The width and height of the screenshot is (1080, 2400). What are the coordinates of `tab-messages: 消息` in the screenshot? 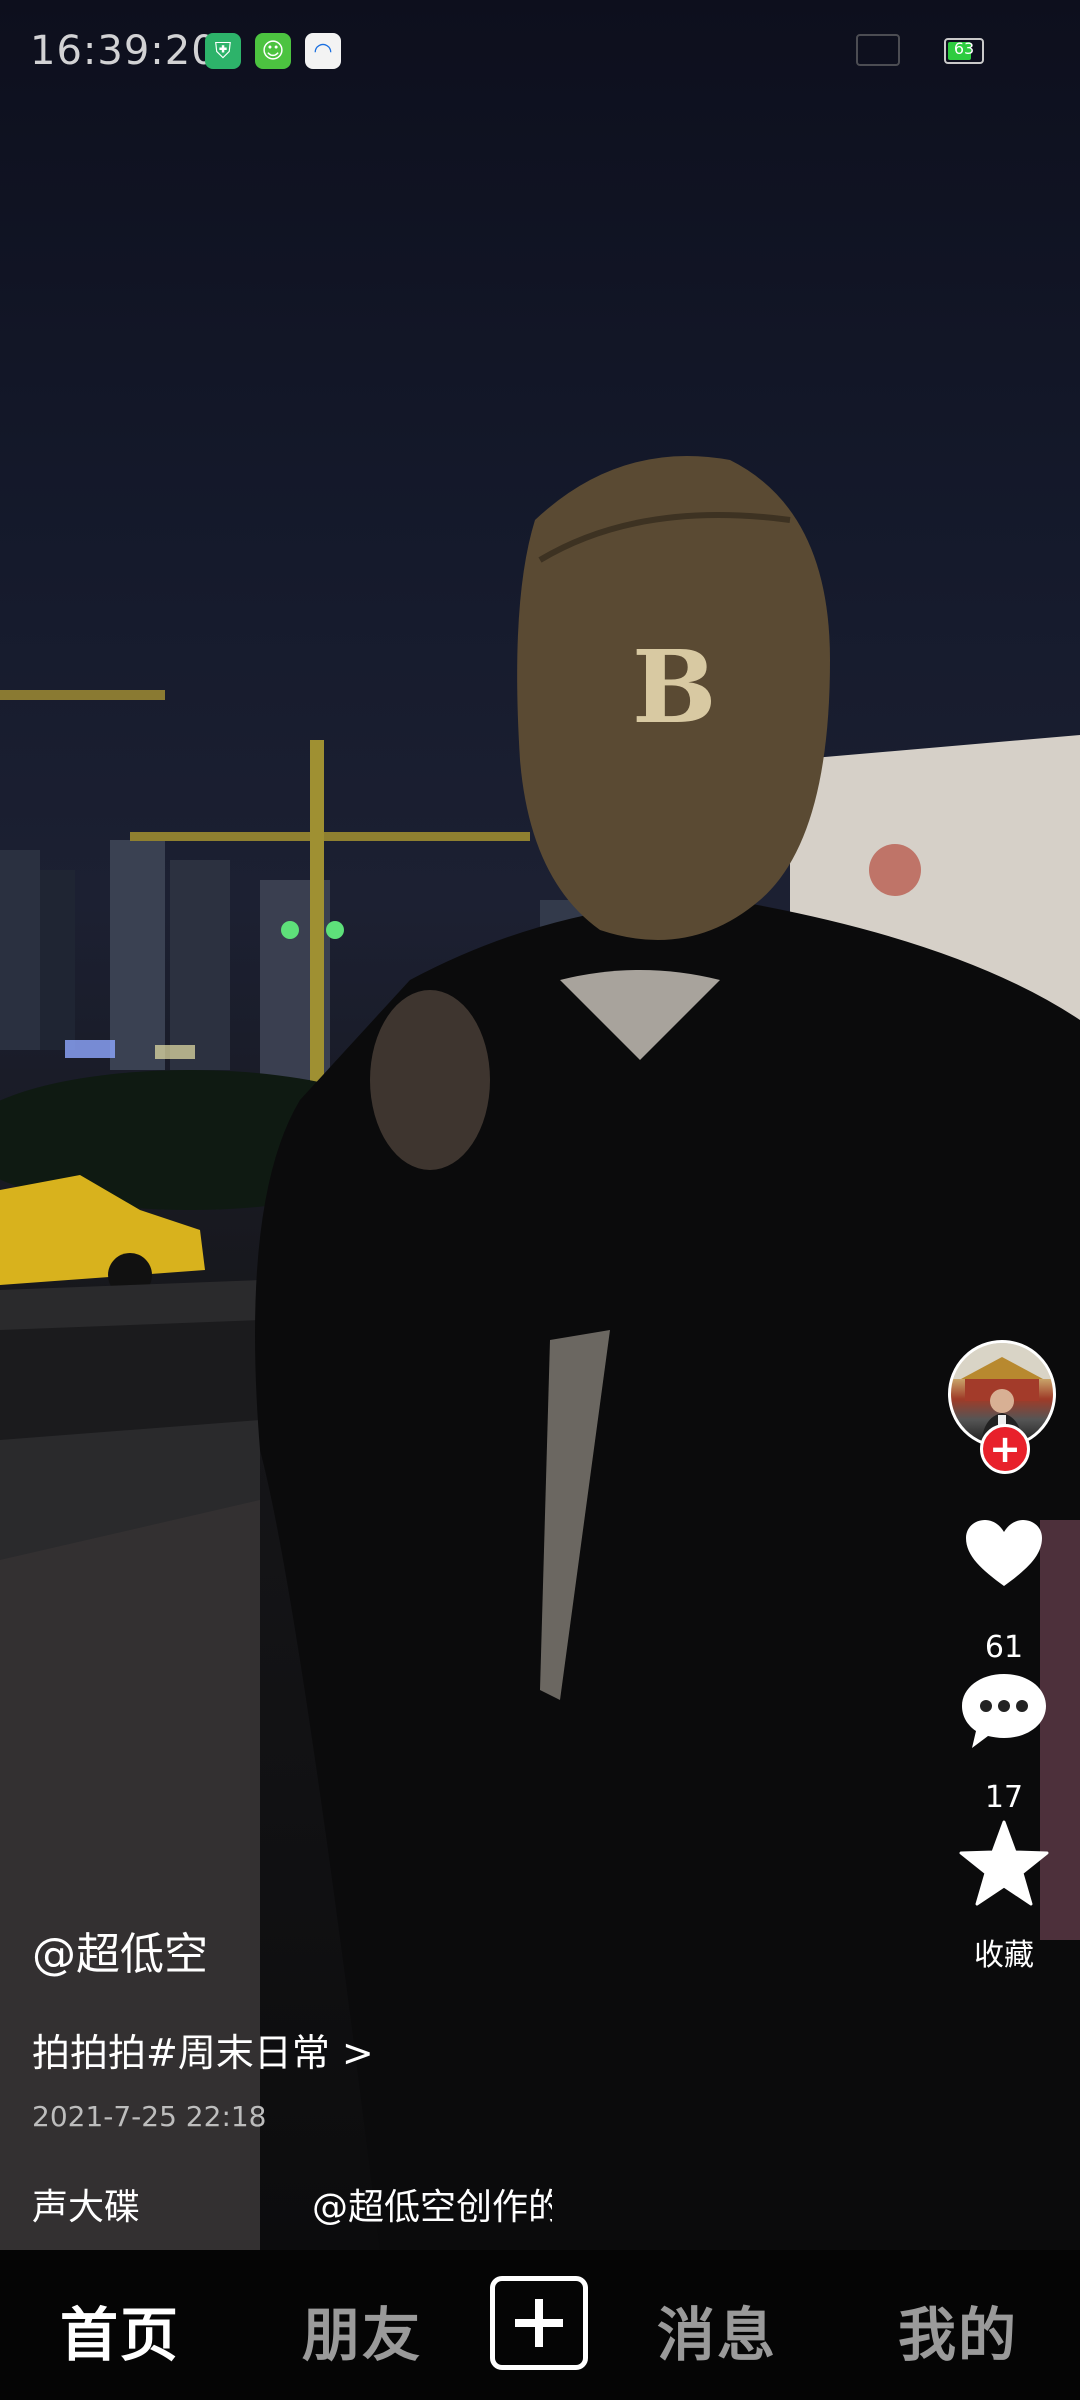 It's located at (717, 2330).